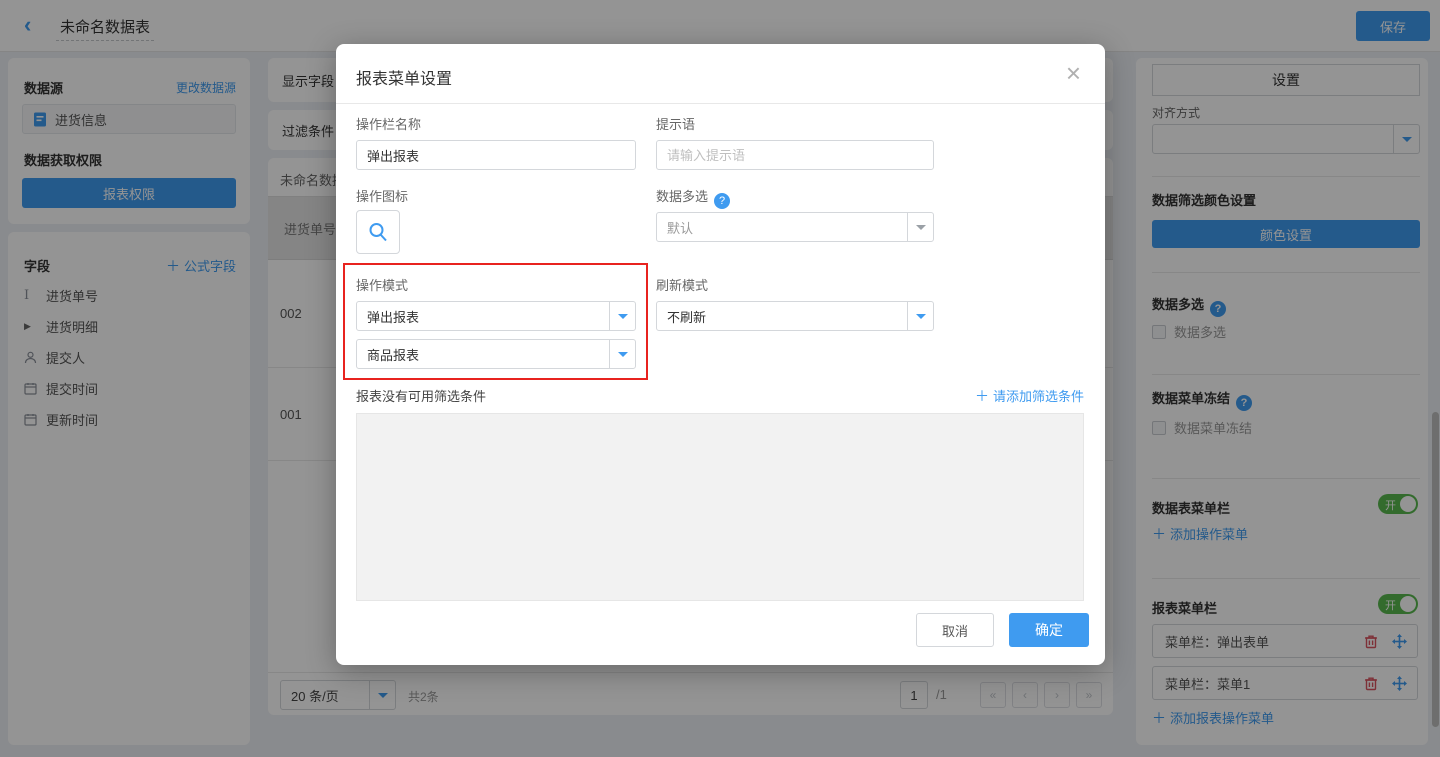  Describe the element at coordinates (722, 201) in the screenshot. I see `help-icon: ?` at that location.